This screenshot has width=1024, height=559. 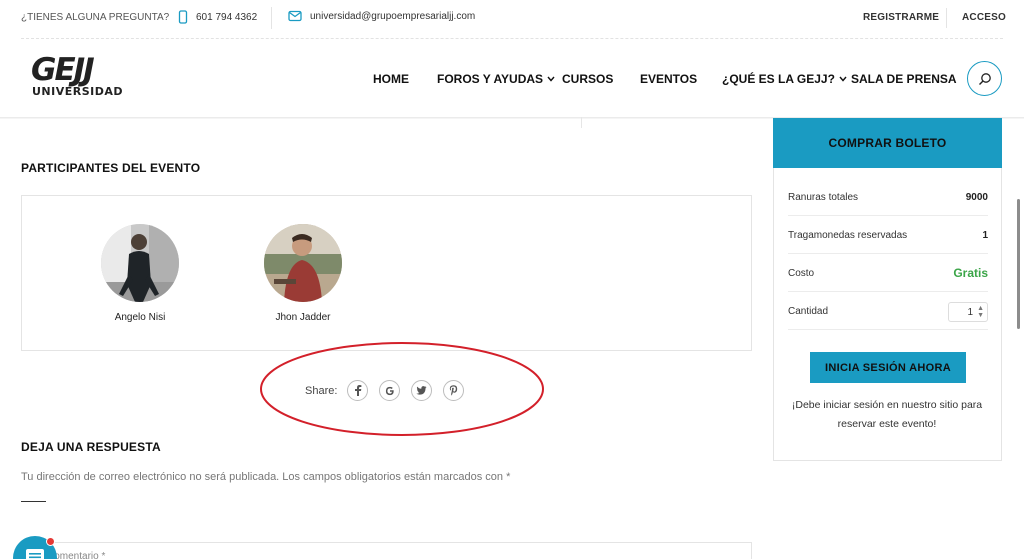 What do you see at coordinates (386, 550) in the screenshot?
I see `comment-field: Comentario *` at bounding box center [386, 550].